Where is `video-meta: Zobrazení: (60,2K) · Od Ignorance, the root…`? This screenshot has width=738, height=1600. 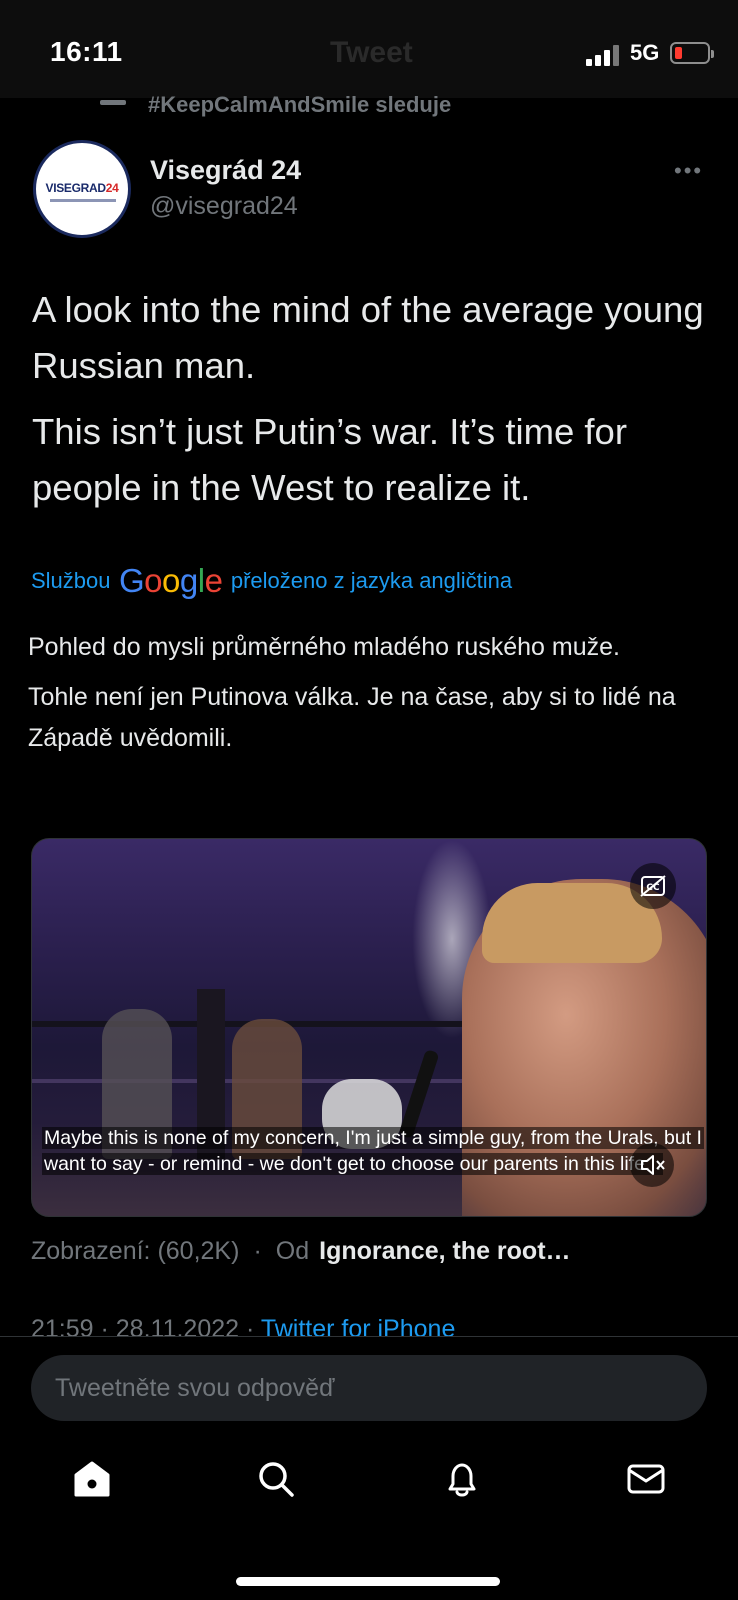 video-meta: Zobrazení: (60,2K) · Od Ignorance, the root… is located at coordinates (301, 1251).